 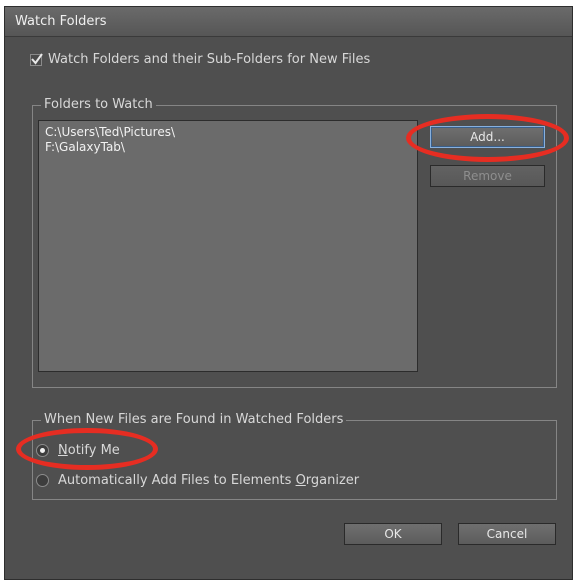 I want to click on notify-me-label-text: otify Me, so click(x=93, y=450).